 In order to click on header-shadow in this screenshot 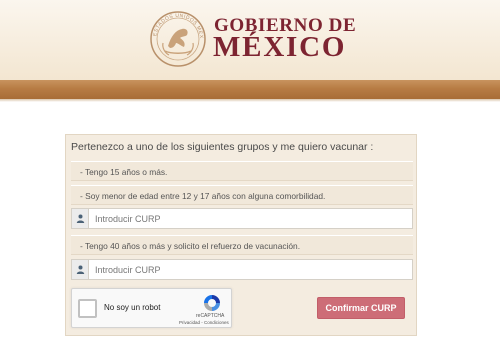, I will do `click(250, 100)`.